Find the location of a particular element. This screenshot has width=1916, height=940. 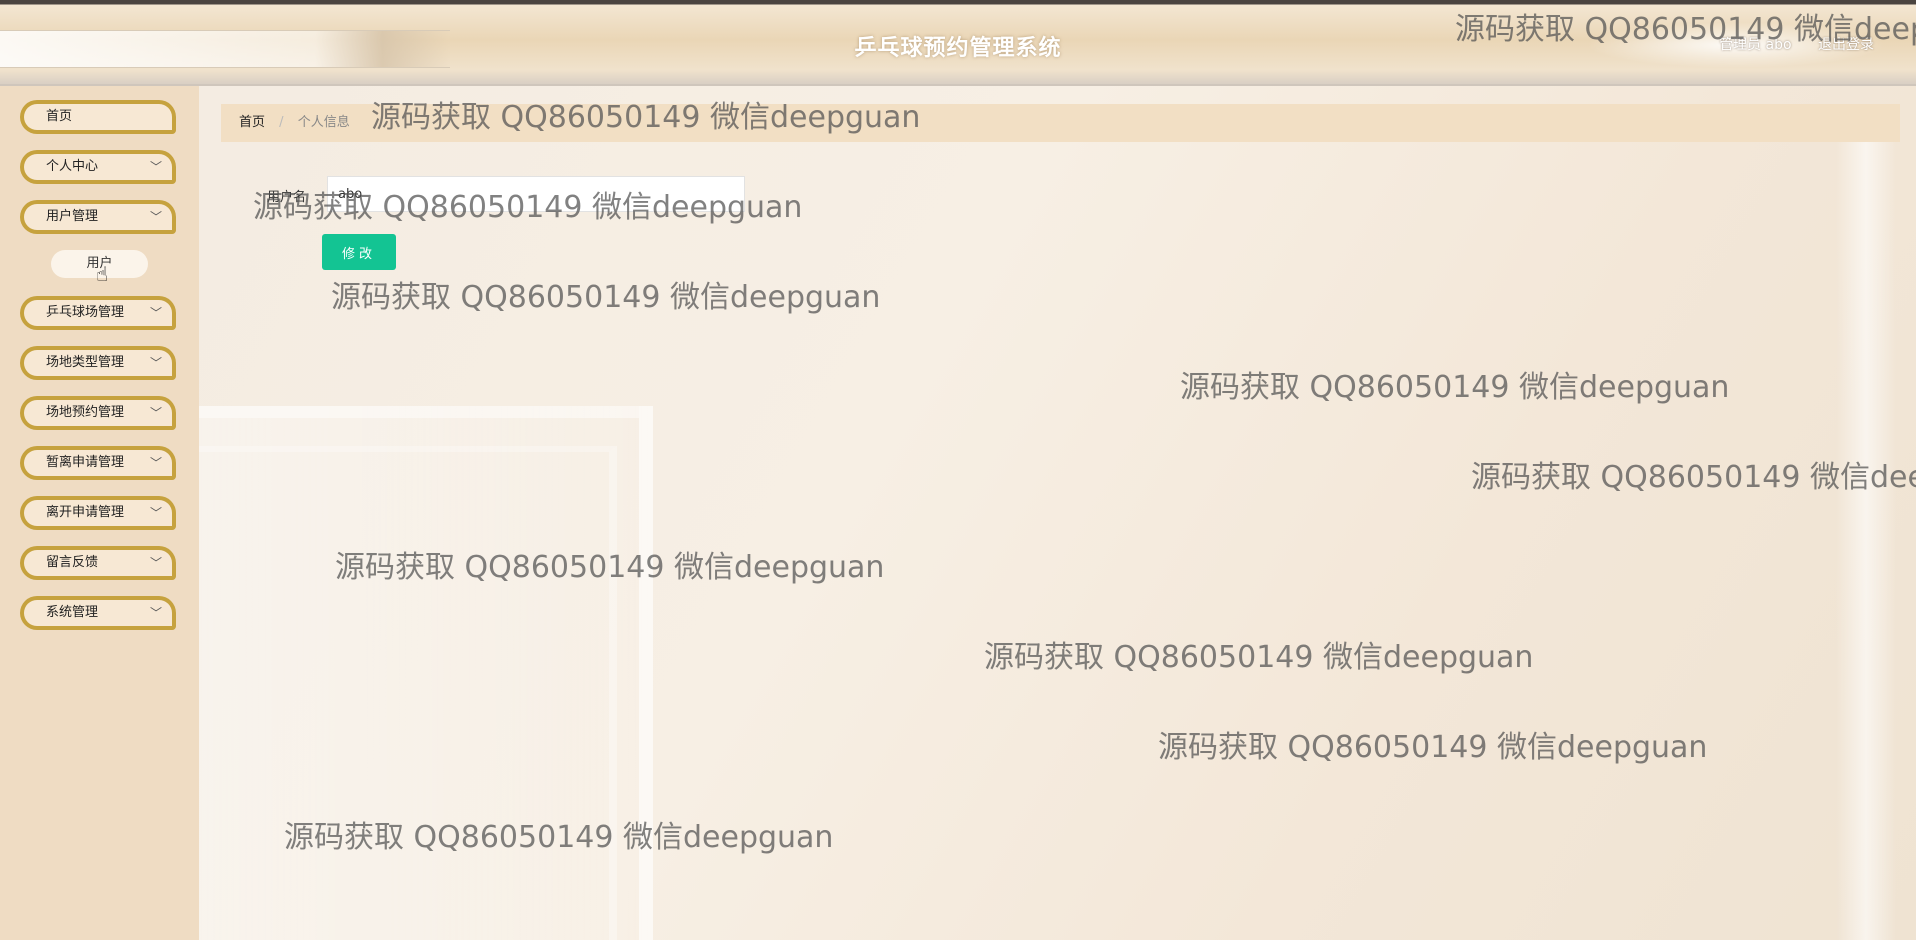

sidebar-item-label: 留言反馈 is located at coordinates (72, 562).